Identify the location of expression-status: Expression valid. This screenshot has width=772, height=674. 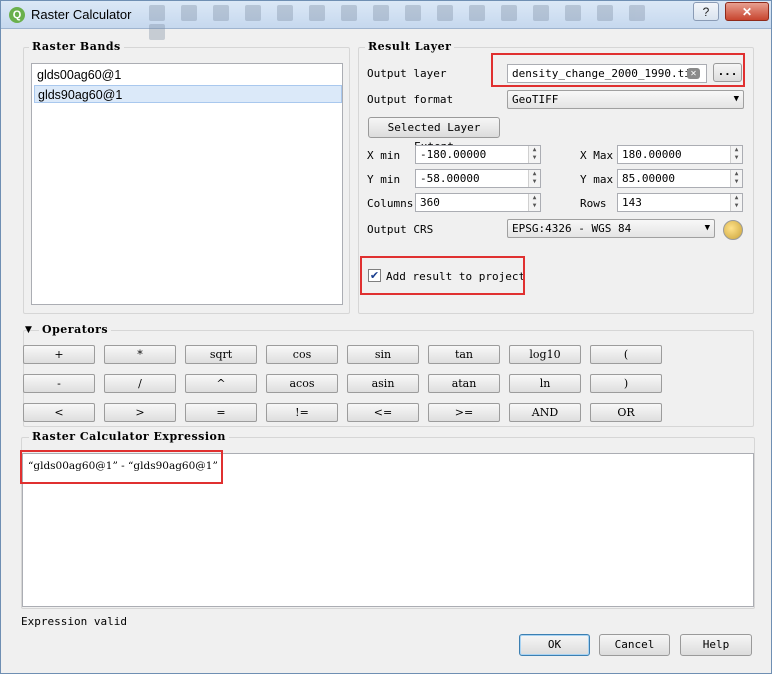
(74, 621).